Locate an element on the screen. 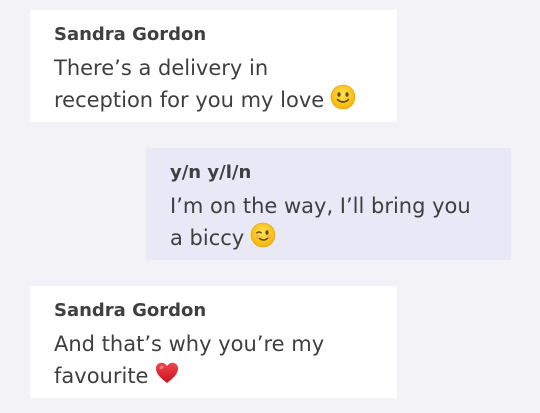  message-text: reception for you my love is located at coordinates (189, 100).